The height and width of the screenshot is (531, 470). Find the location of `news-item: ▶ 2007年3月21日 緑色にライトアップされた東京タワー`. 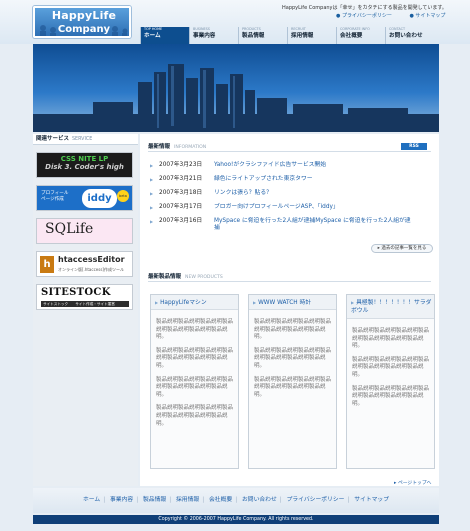

news-item: ▶ 2007年3月21日 緑色にライトアップされた東京タワー is located at coordinates (292, 183).